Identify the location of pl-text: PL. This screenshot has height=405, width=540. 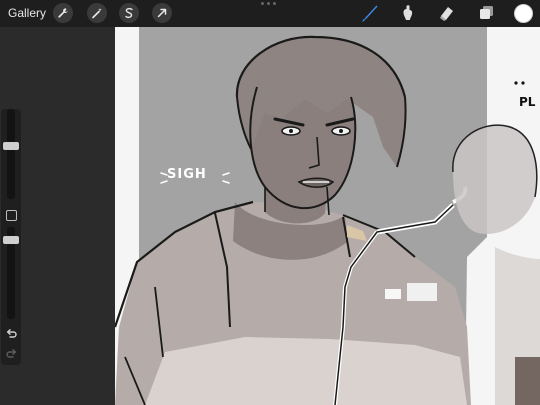
(527, 102).